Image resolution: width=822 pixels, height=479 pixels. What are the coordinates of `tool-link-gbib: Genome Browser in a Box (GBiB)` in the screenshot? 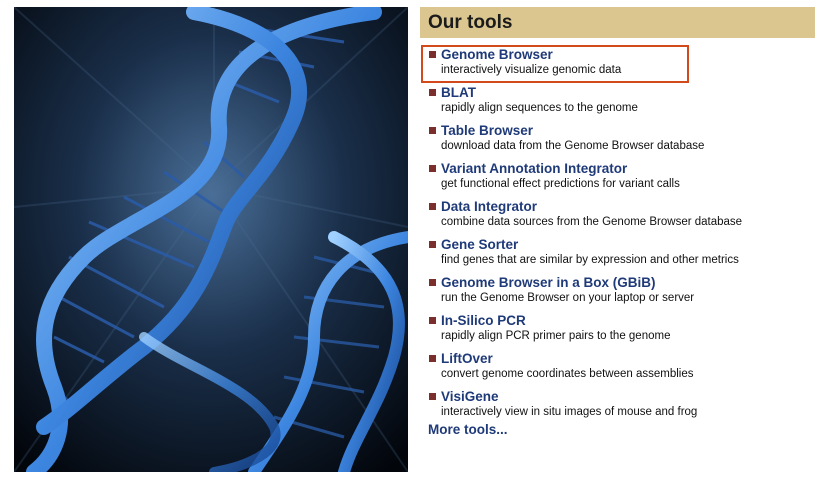 It's located at (628, 282).